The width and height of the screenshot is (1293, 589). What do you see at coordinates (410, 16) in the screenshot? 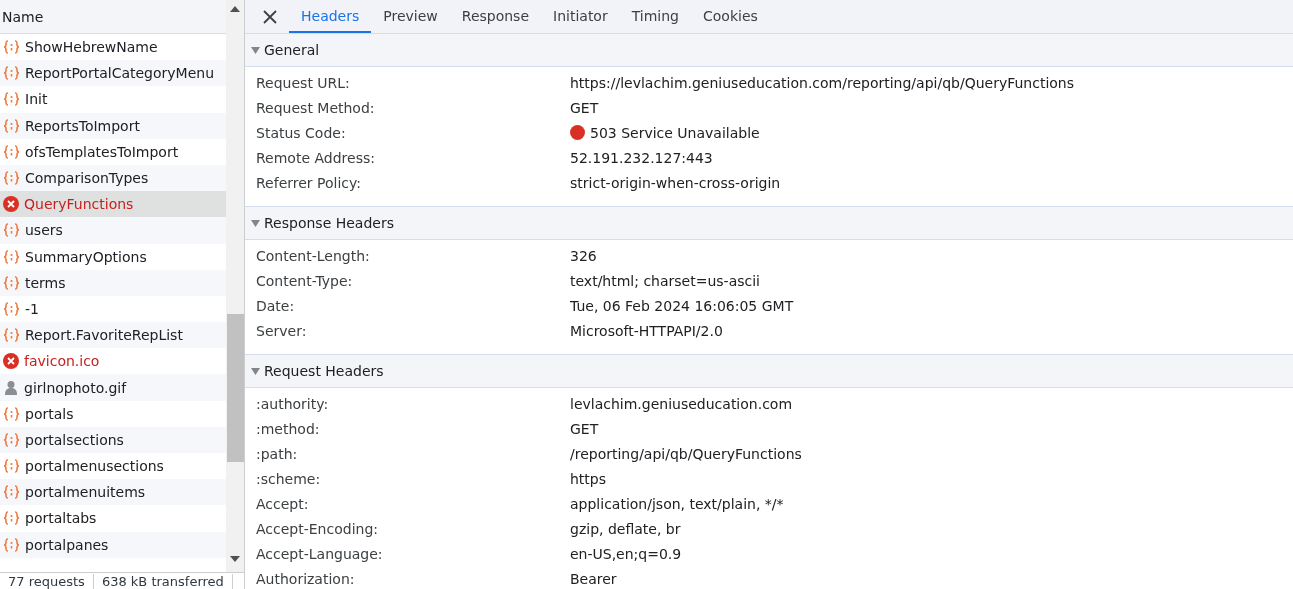
I see `tab: Preview` at bounding box center [410, 16].